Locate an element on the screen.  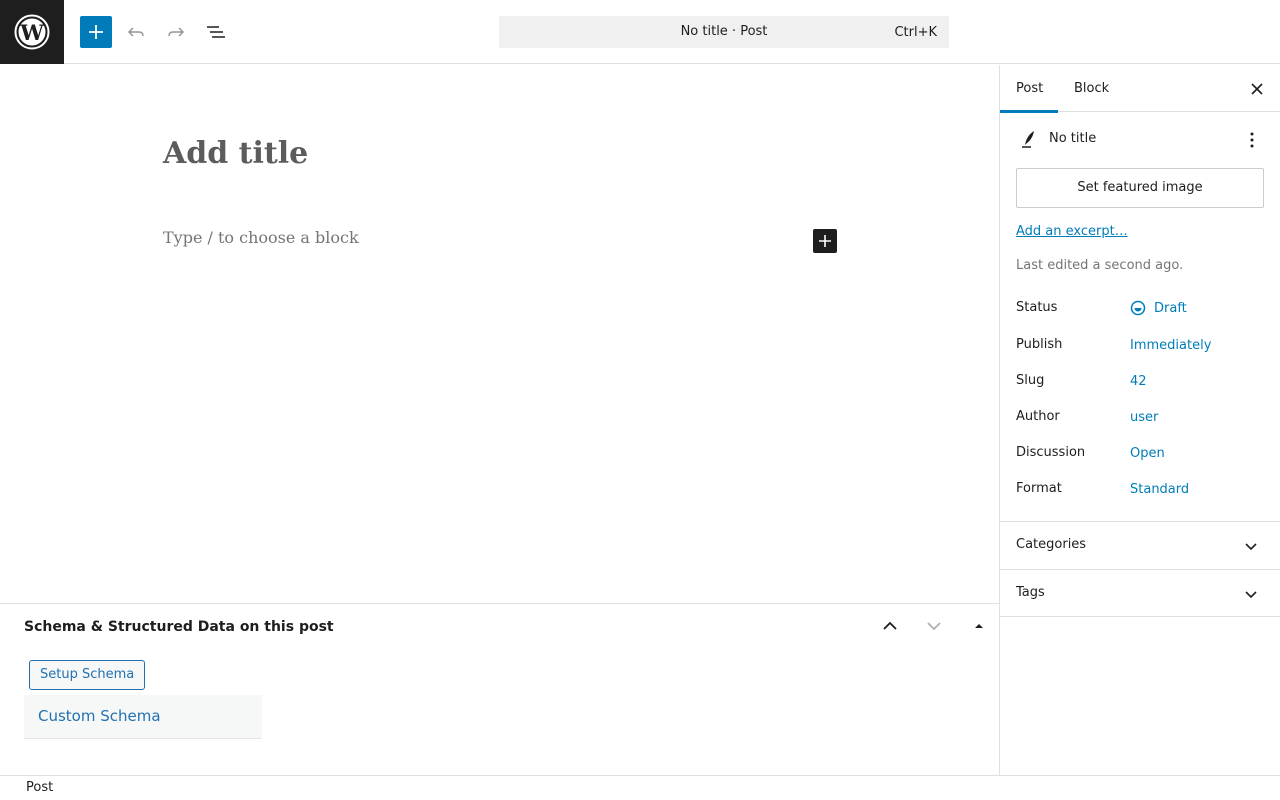
setup-schema-button: Setup Schema is located at coordinates (87, 675).